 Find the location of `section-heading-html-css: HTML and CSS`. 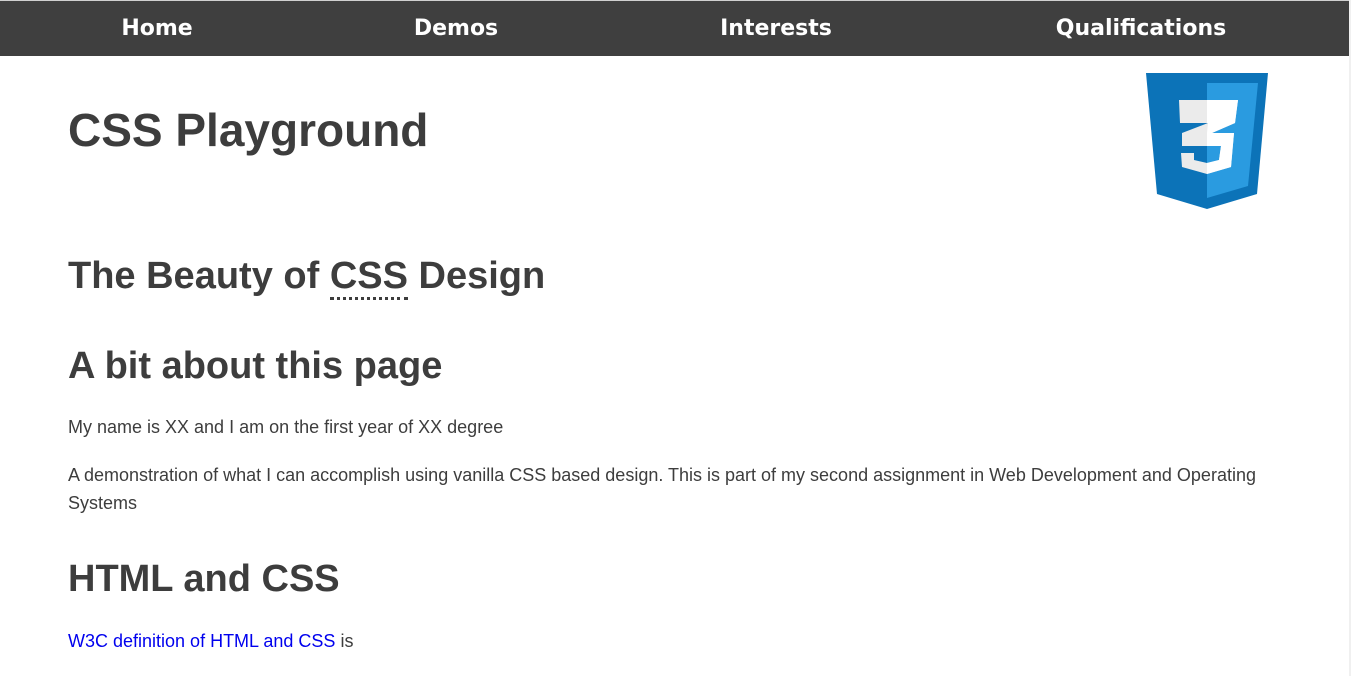

section-heading-html-css: HTML and CSS is located at coordinates (204, 579).